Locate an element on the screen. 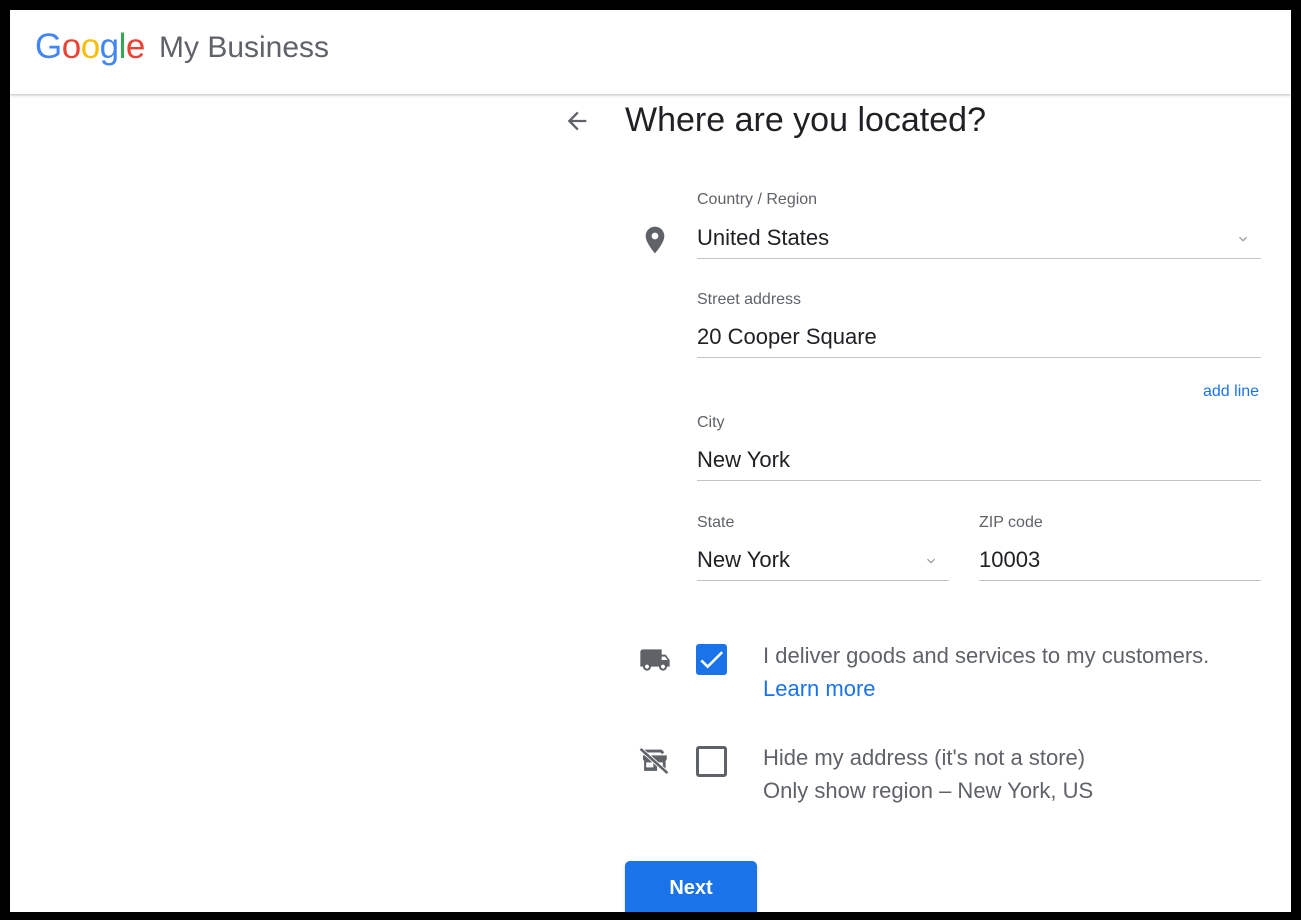 This screenshot has height=920, width=1301. country-label: Country / Region is located at coordinates (757, 199).